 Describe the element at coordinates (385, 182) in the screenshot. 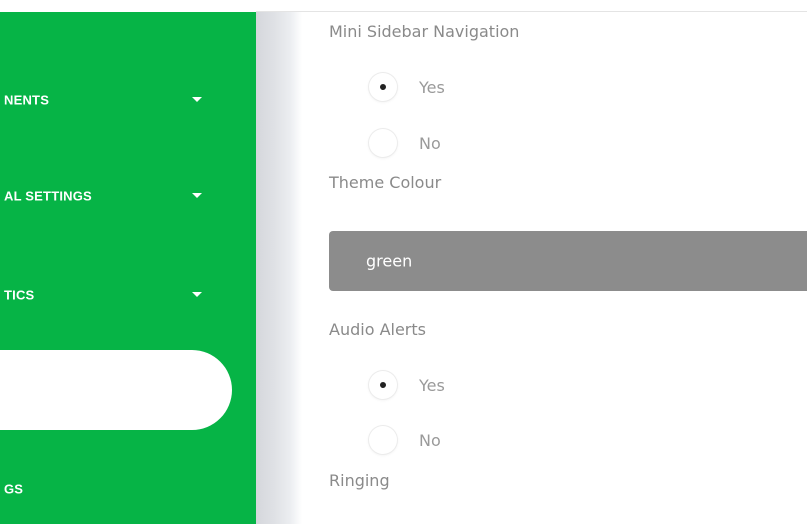

I see `theme-colour-label: Theme Colour` at that location.